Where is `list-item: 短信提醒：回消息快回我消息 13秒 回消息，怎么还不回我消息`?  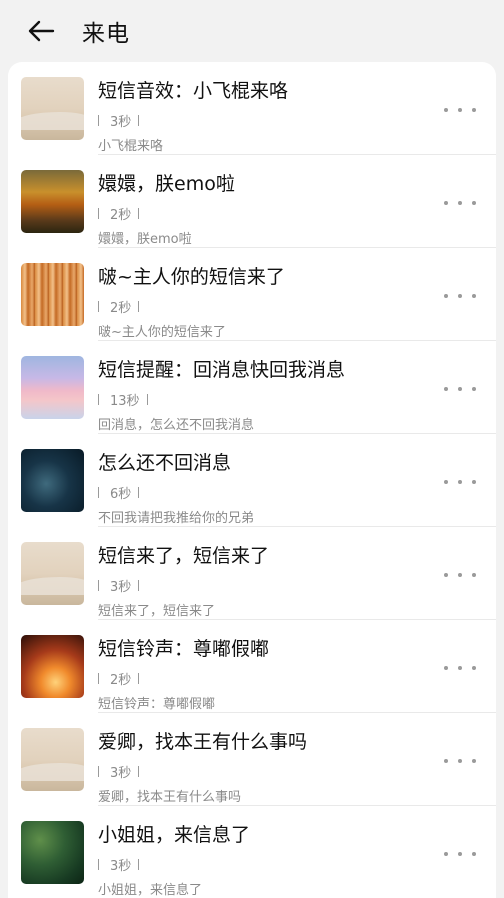 list-item: 短信提醒：回消息快回我消息 13秒 回消息，怎么还不回我消息 is located at coordinates (252, 387).